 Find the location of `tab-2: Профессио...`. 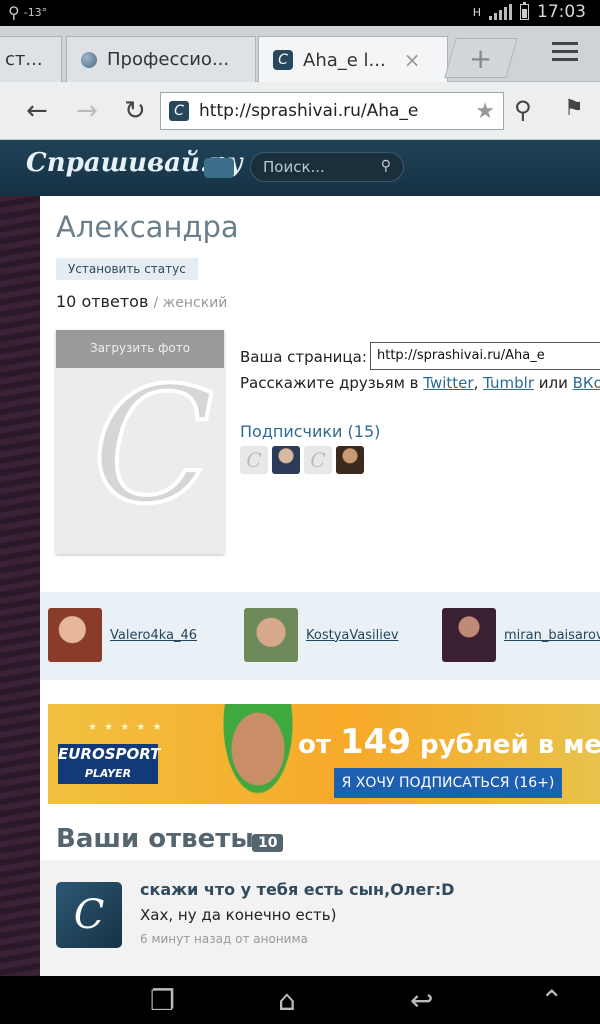

tab-2: Профессио... is located at coordinates (161, 59).